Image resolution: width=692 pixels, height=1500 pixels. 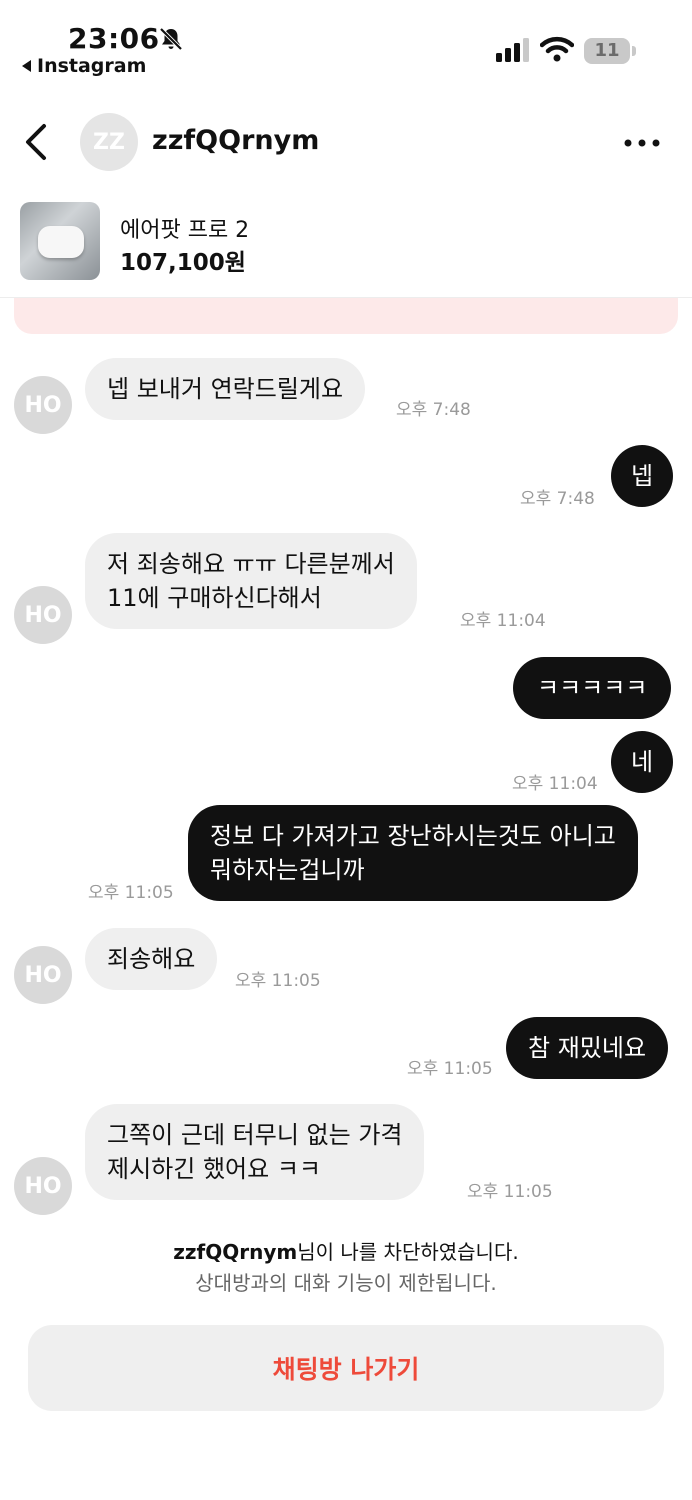 What do you see at coordinates (251, 581) in the screenshot?
I see `incoming-message: 저 죄송해요 ㅠㅠ 다른분께서 11에 구매하신다해서` at bounding box center [251, 581].